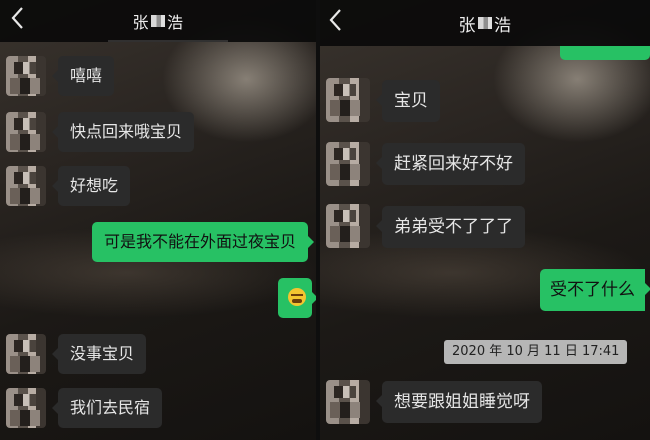  What do you see at coordinates (107, 408) in the screenshot?
I see `message-bubble-incoming: 我们去民宿` at bounding box center [107, 408].